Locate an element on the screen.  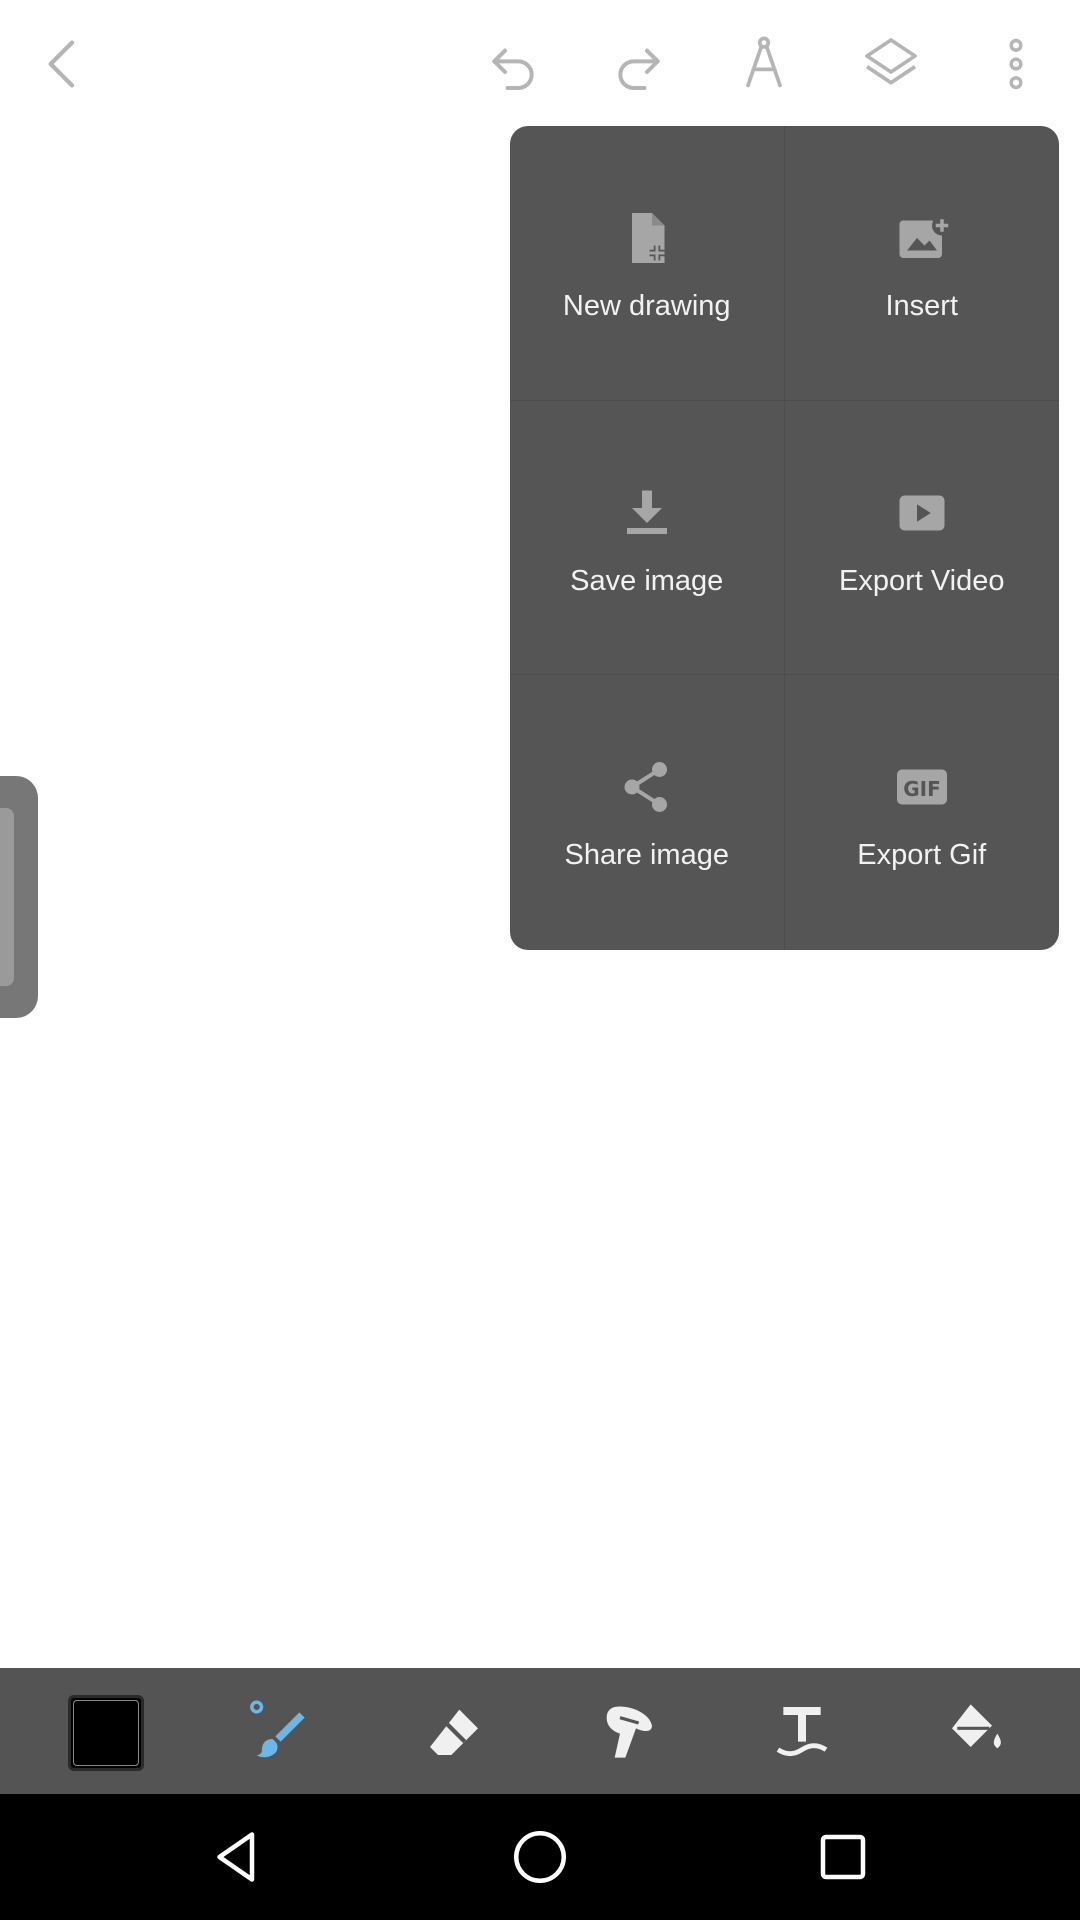
share-image-button: Share image is located at coordinates (647, 812).